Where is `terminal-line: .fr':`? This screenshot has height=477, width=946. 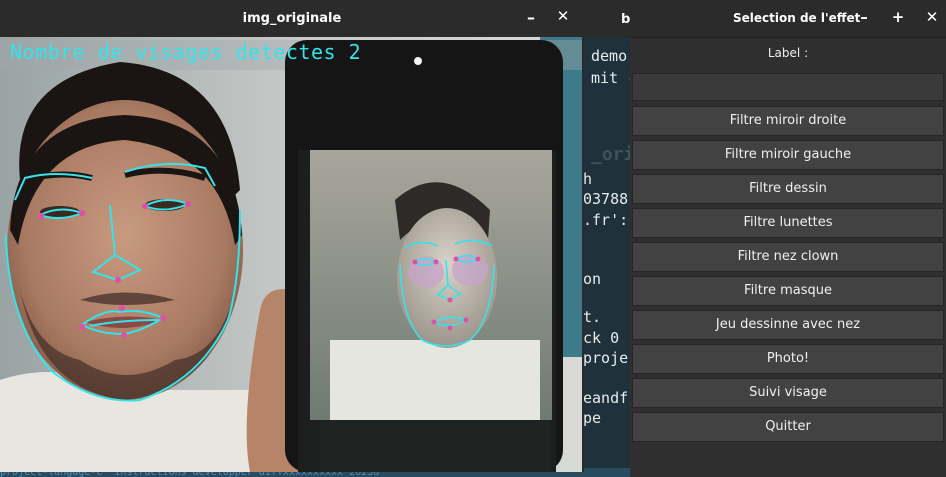 terminal-line: .fr': is located at coordinates (606, 220).